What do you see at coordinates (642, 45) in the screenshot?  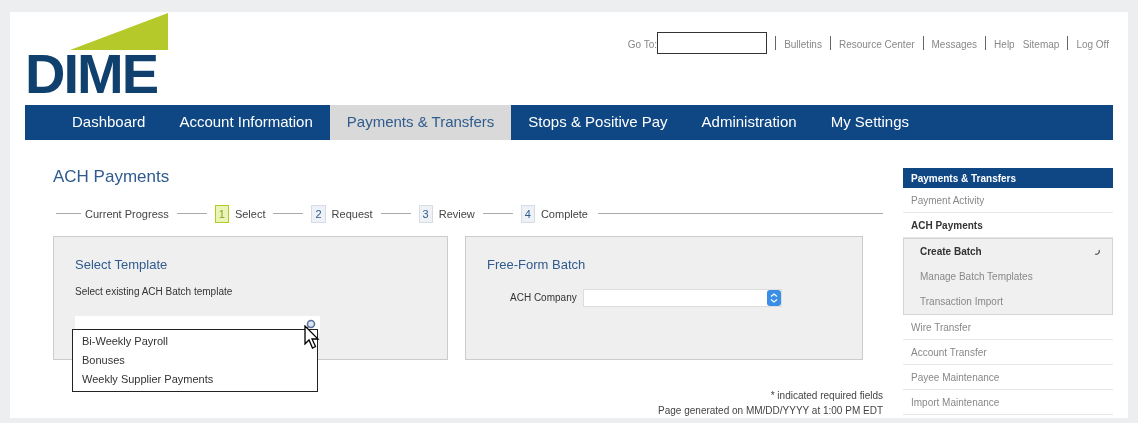 I see `goto-label: Go To:` at bounding box center [642, 45].